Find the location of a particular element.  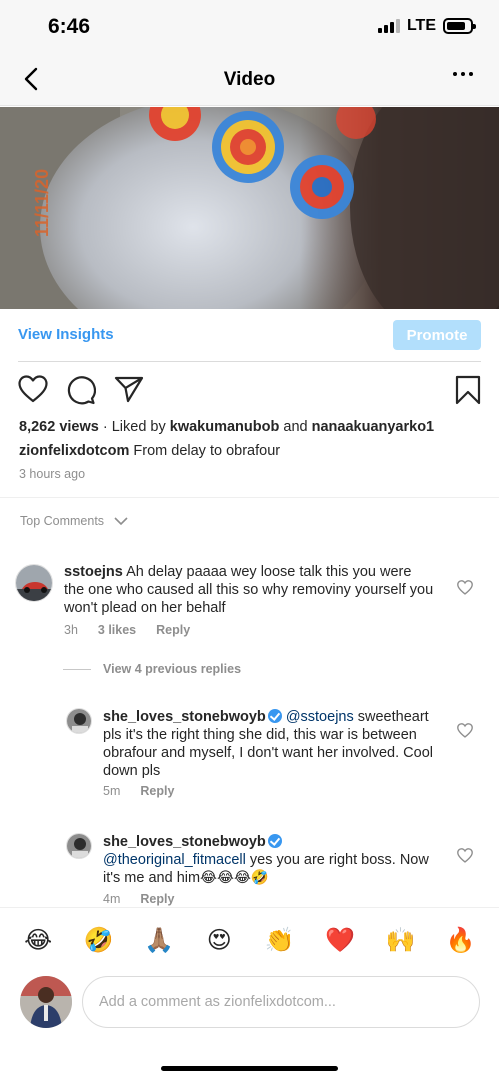

page-title: Video is located at coordinates (249, 79).